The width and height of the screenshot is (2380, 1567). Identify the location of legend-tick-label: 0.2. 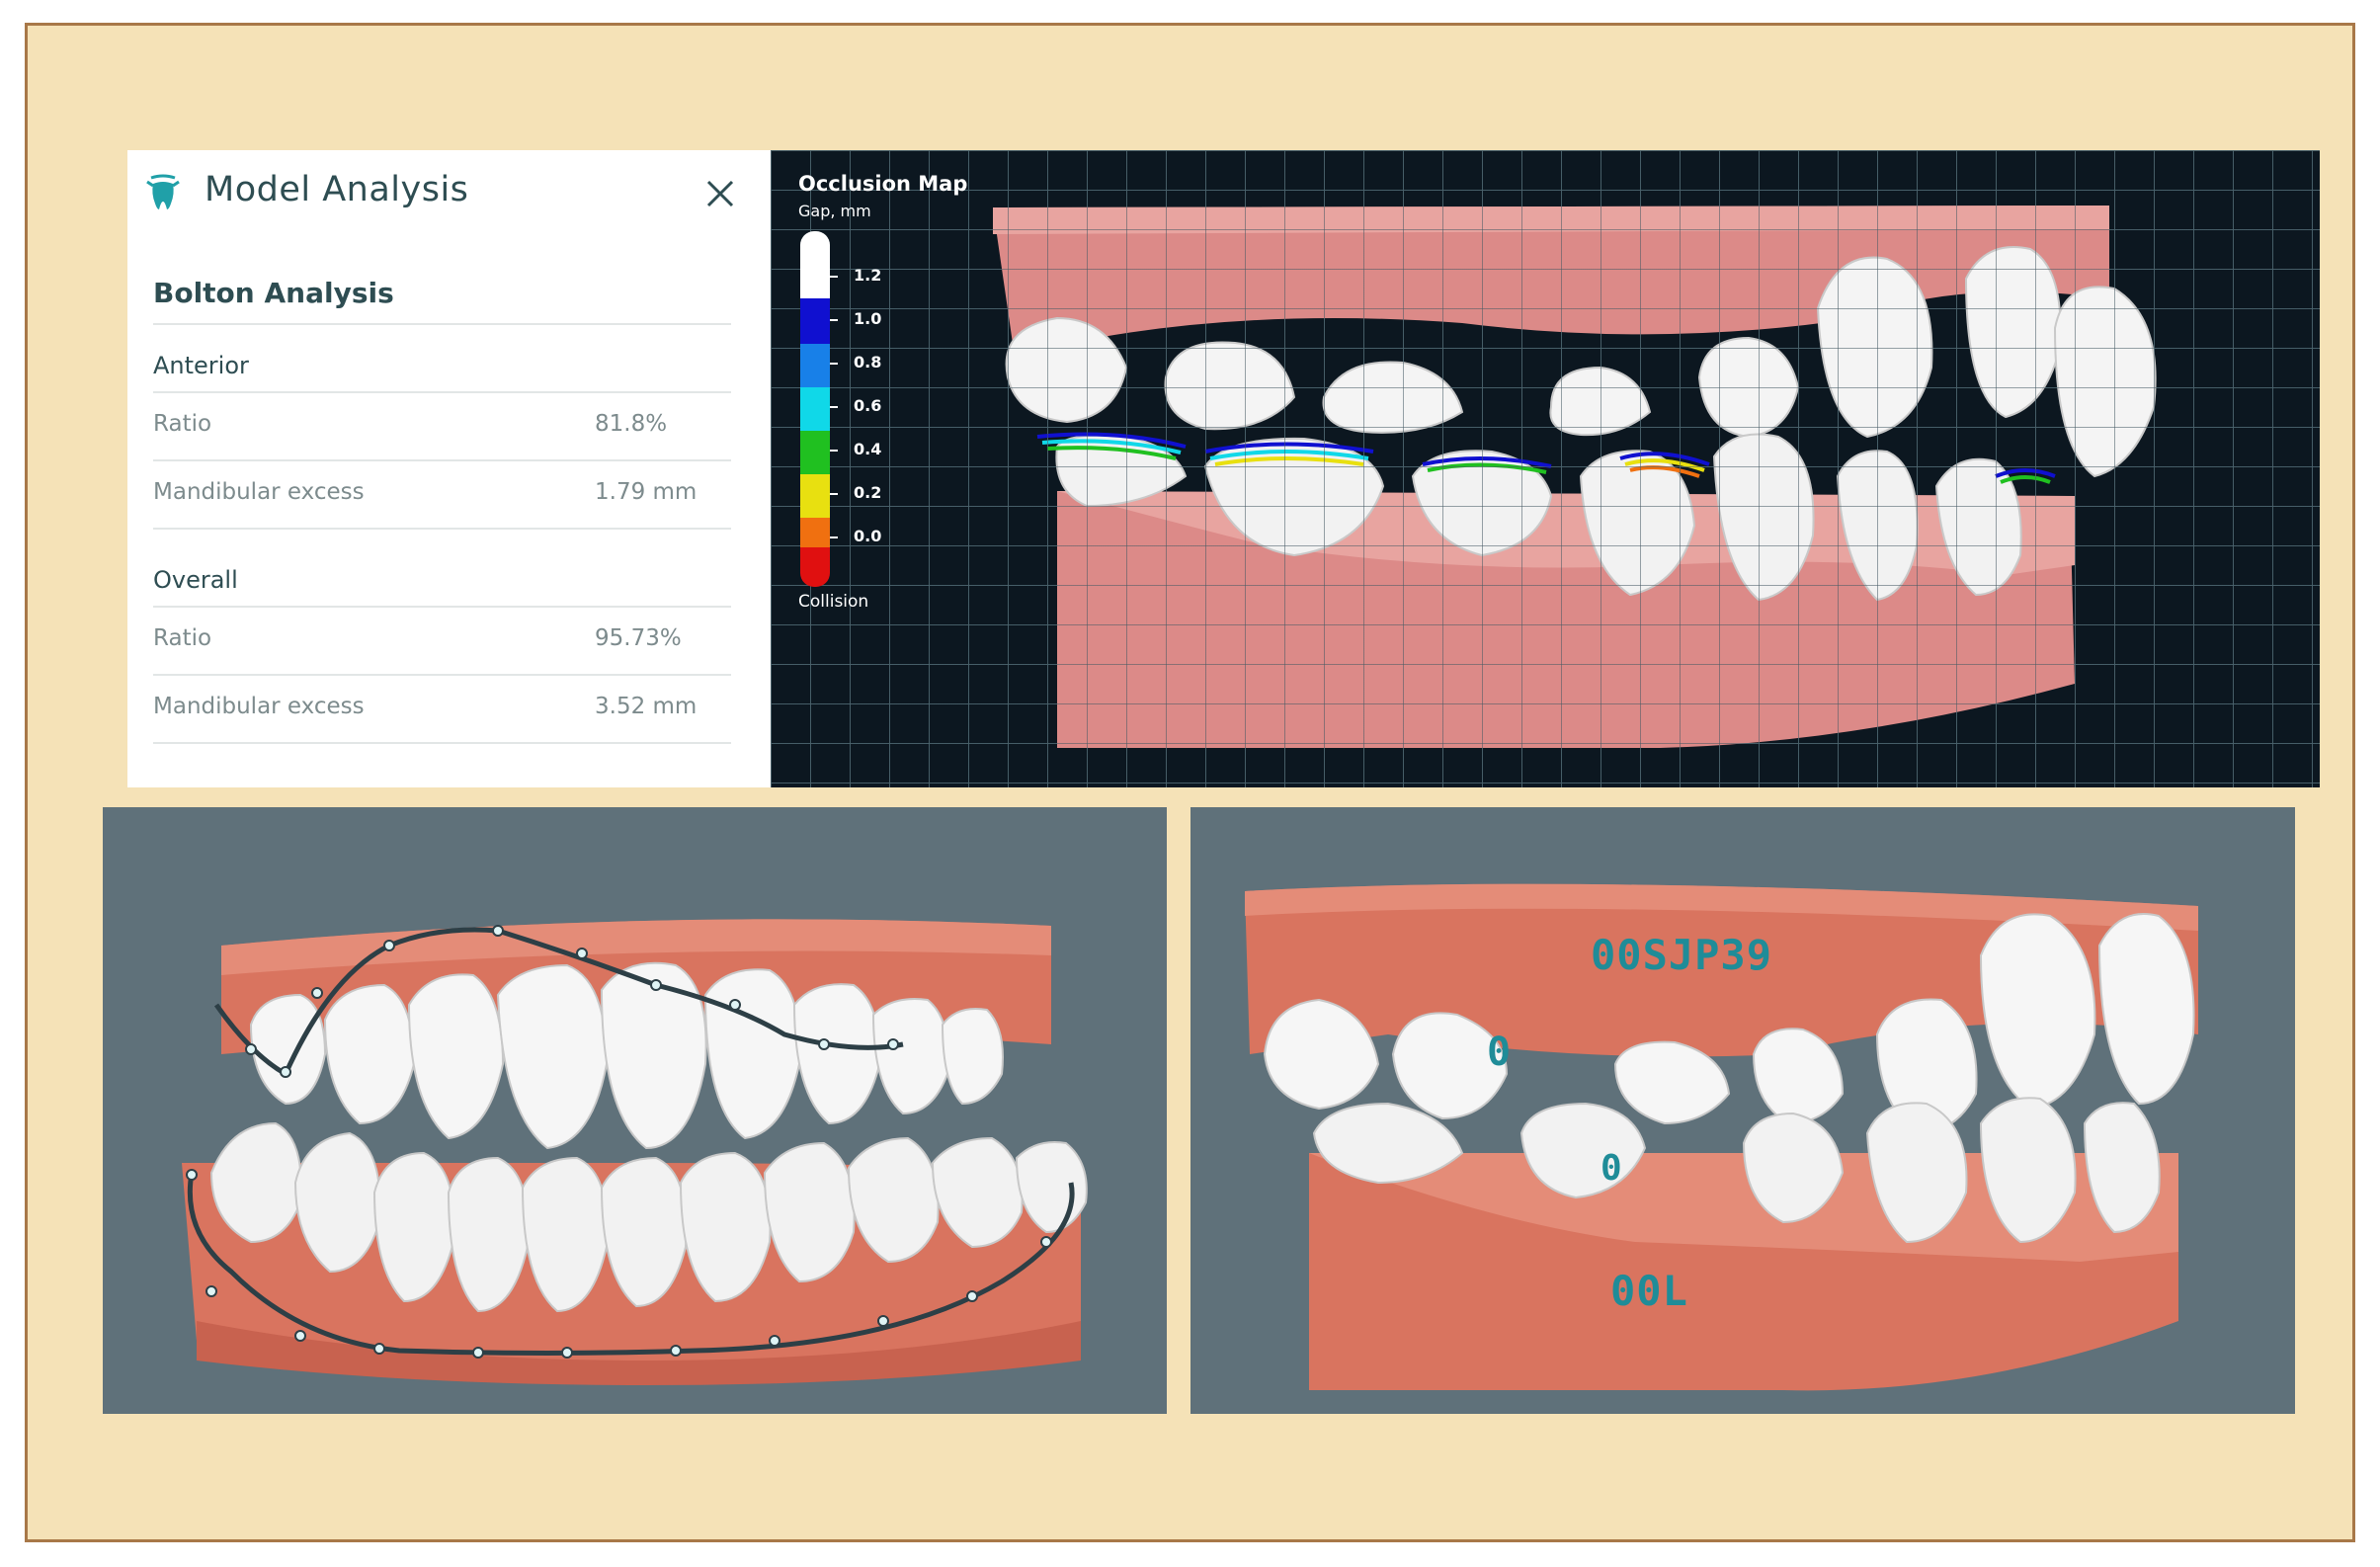
(868, 492).